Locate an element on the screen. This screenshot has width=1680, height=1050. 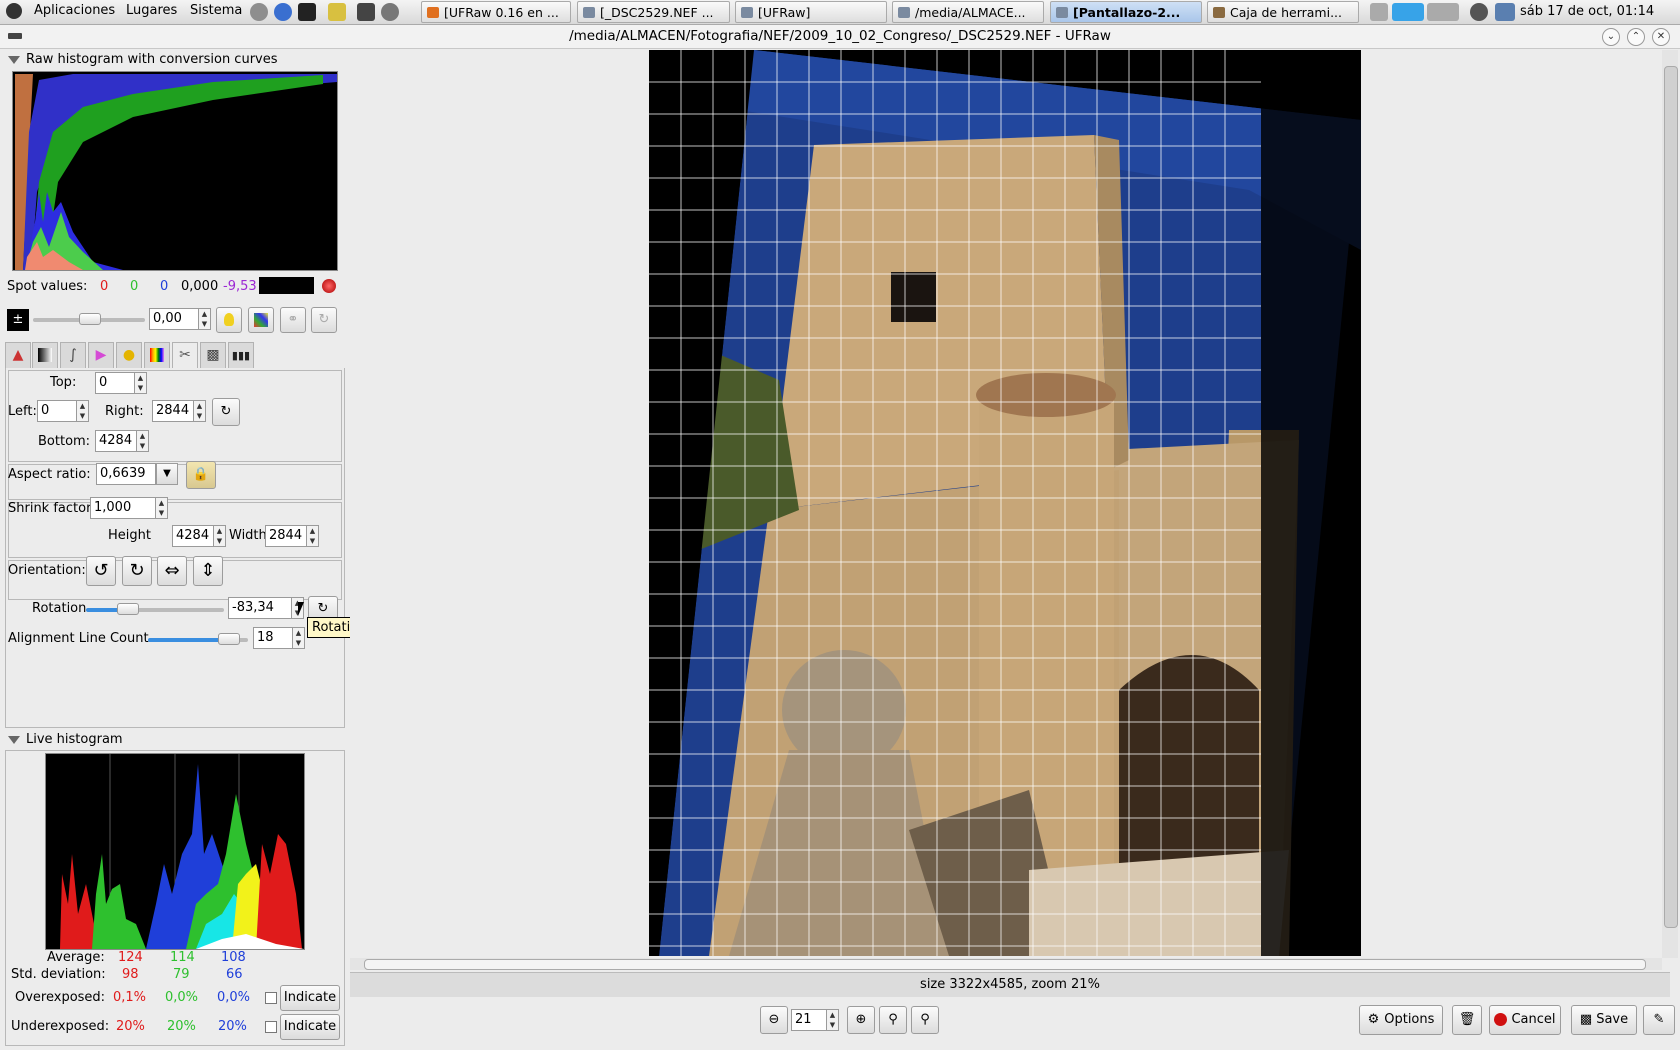
live-histogram-label: Live histogram is located at coordinates (74, 739).